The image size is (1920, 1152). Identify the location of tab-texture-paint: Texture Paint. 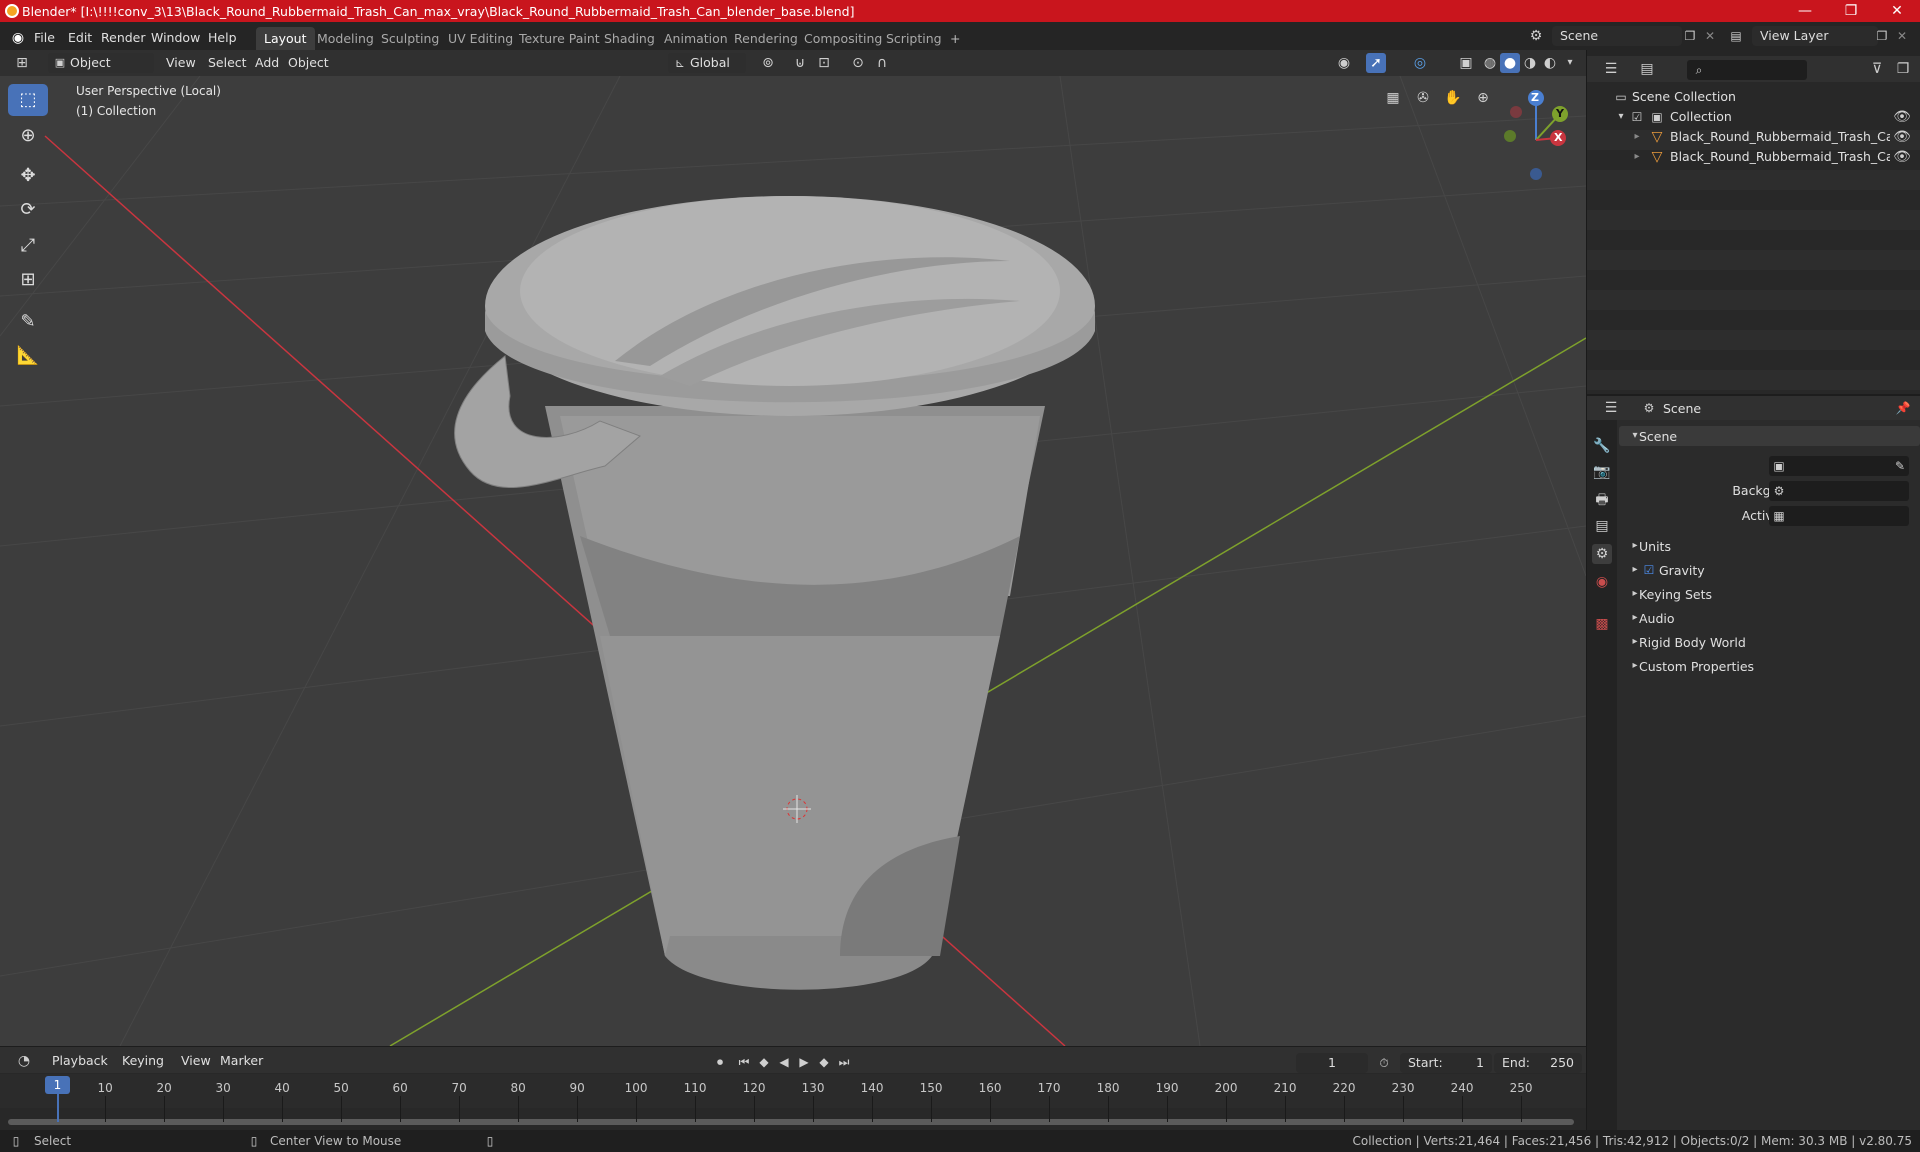
(559, 39).